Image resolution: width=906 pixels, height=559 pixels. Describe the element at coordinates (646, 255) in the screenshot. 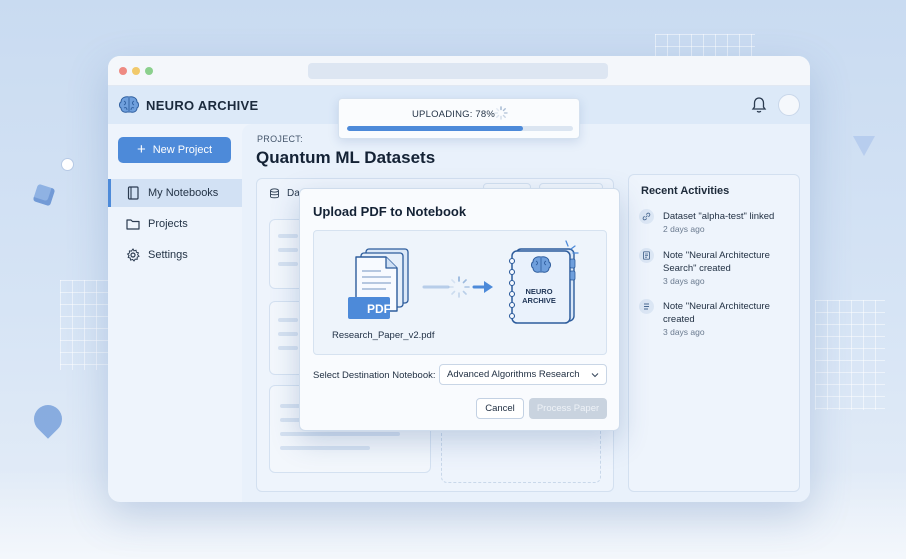

I see `document-icon` at that location.